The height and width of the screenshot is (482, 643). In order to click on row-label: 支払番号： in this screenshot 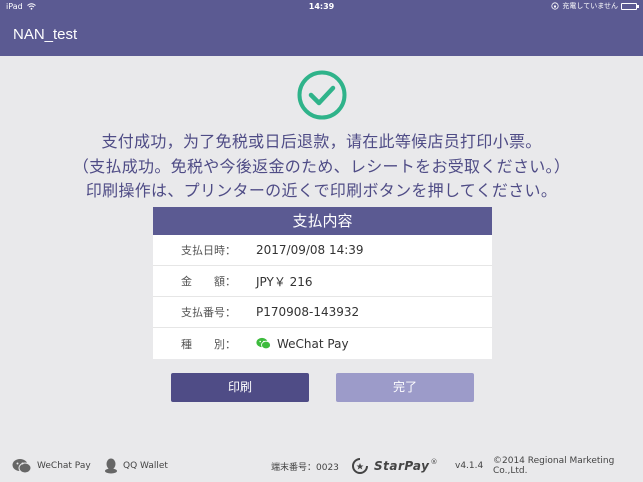, I will do `click(208, 312)`.